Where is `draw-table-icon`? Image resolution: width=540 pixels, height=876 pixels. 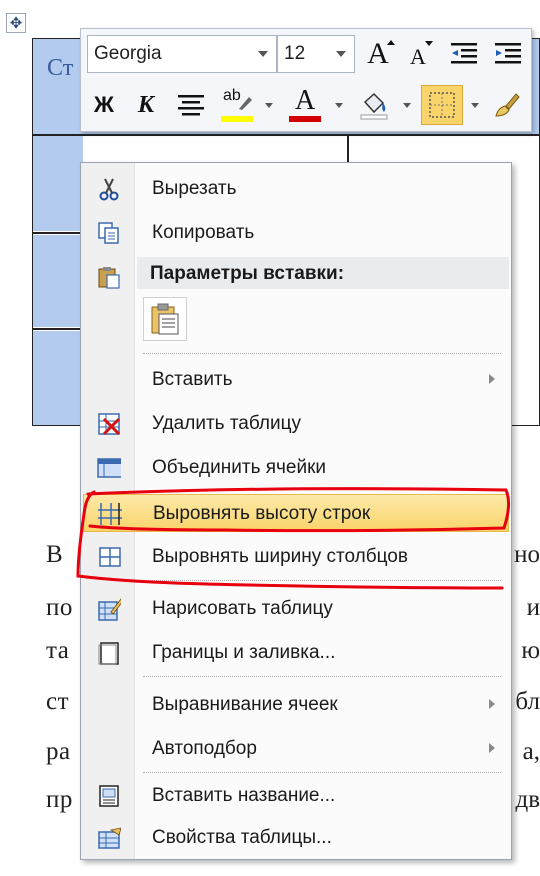 draw-table-icon is located at coordinates (109, 609).